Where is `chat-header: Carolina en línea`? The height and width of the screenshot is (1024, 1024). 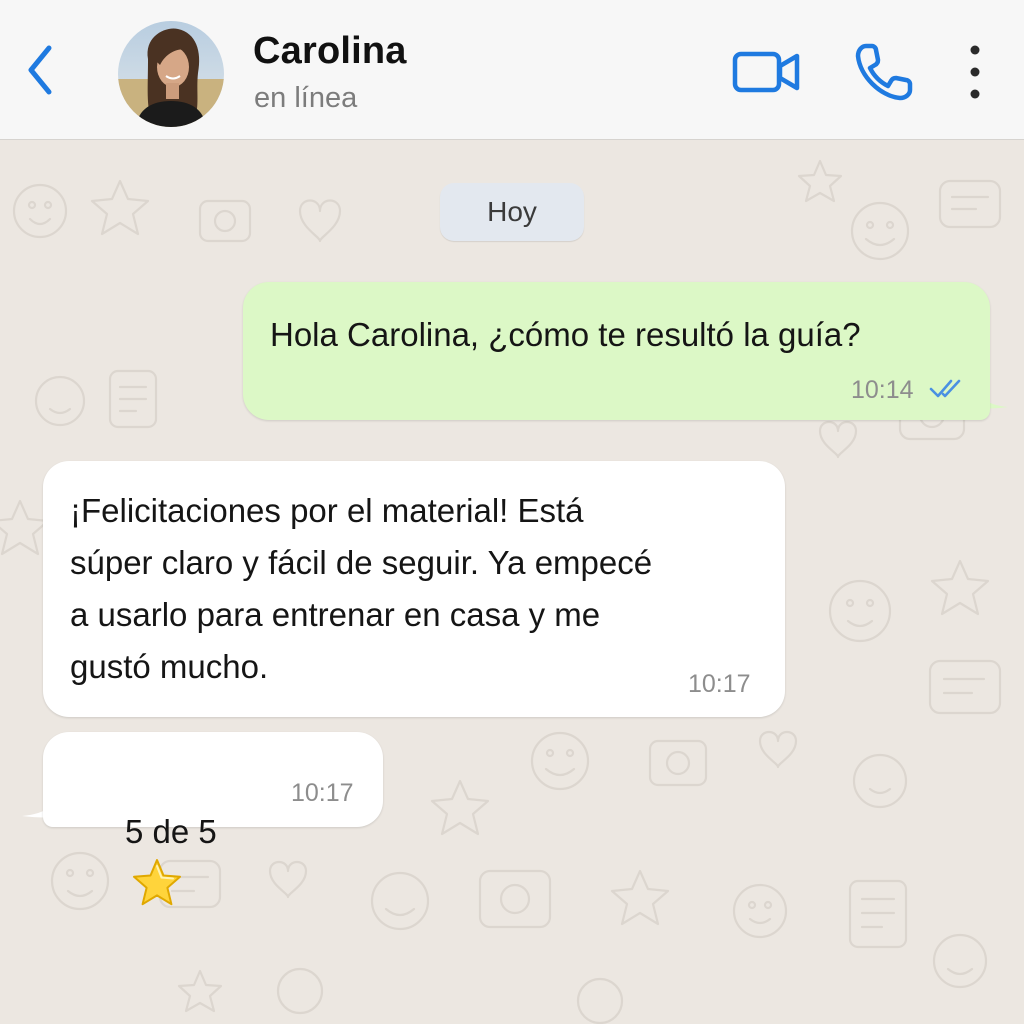 chat-header: Carolina en línea is located at coordinates (512, 70).